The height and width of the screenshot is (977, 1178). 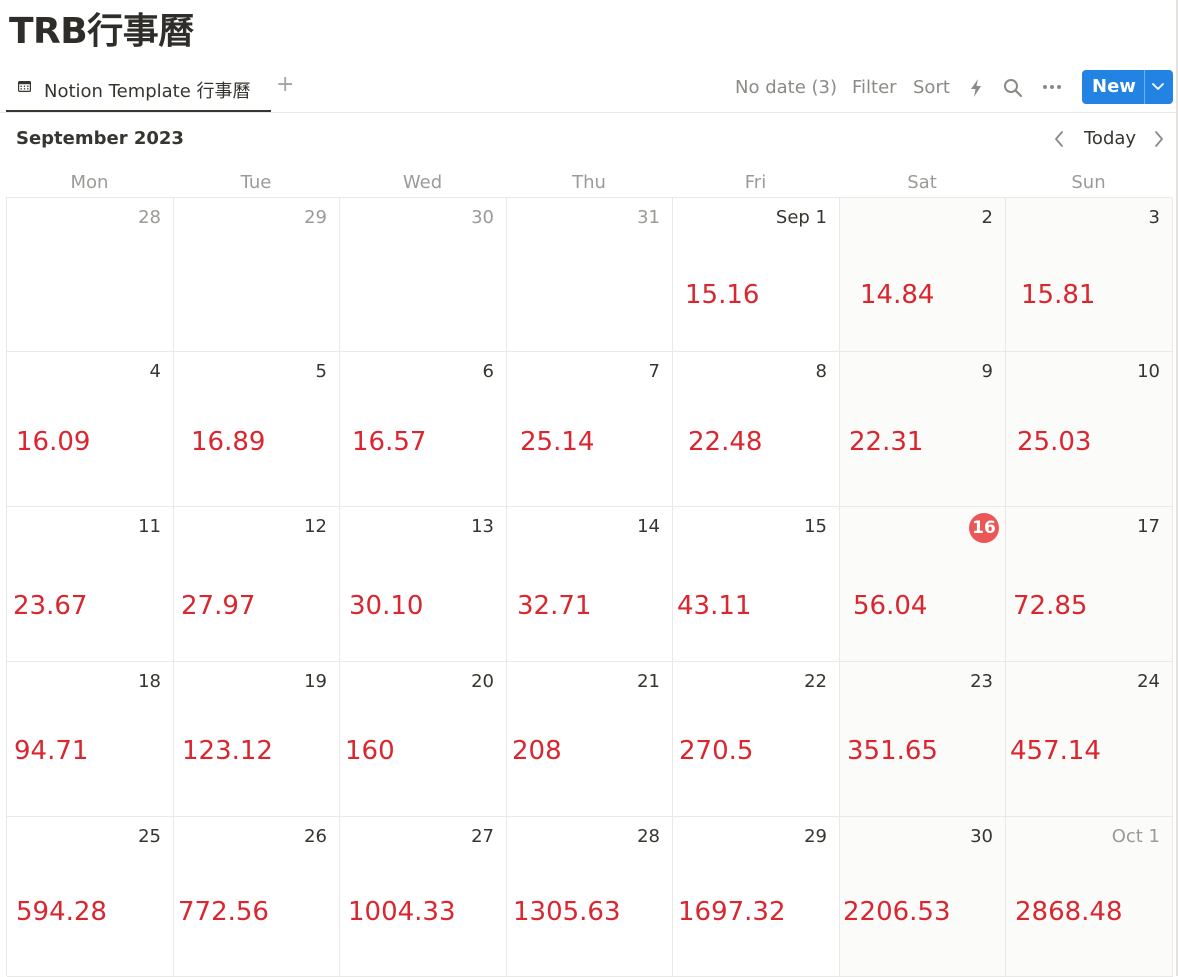 What do you see at coordinates (815, 836) in the screenshot?
I see `day-number: 29` at bounding box center [815, 836].